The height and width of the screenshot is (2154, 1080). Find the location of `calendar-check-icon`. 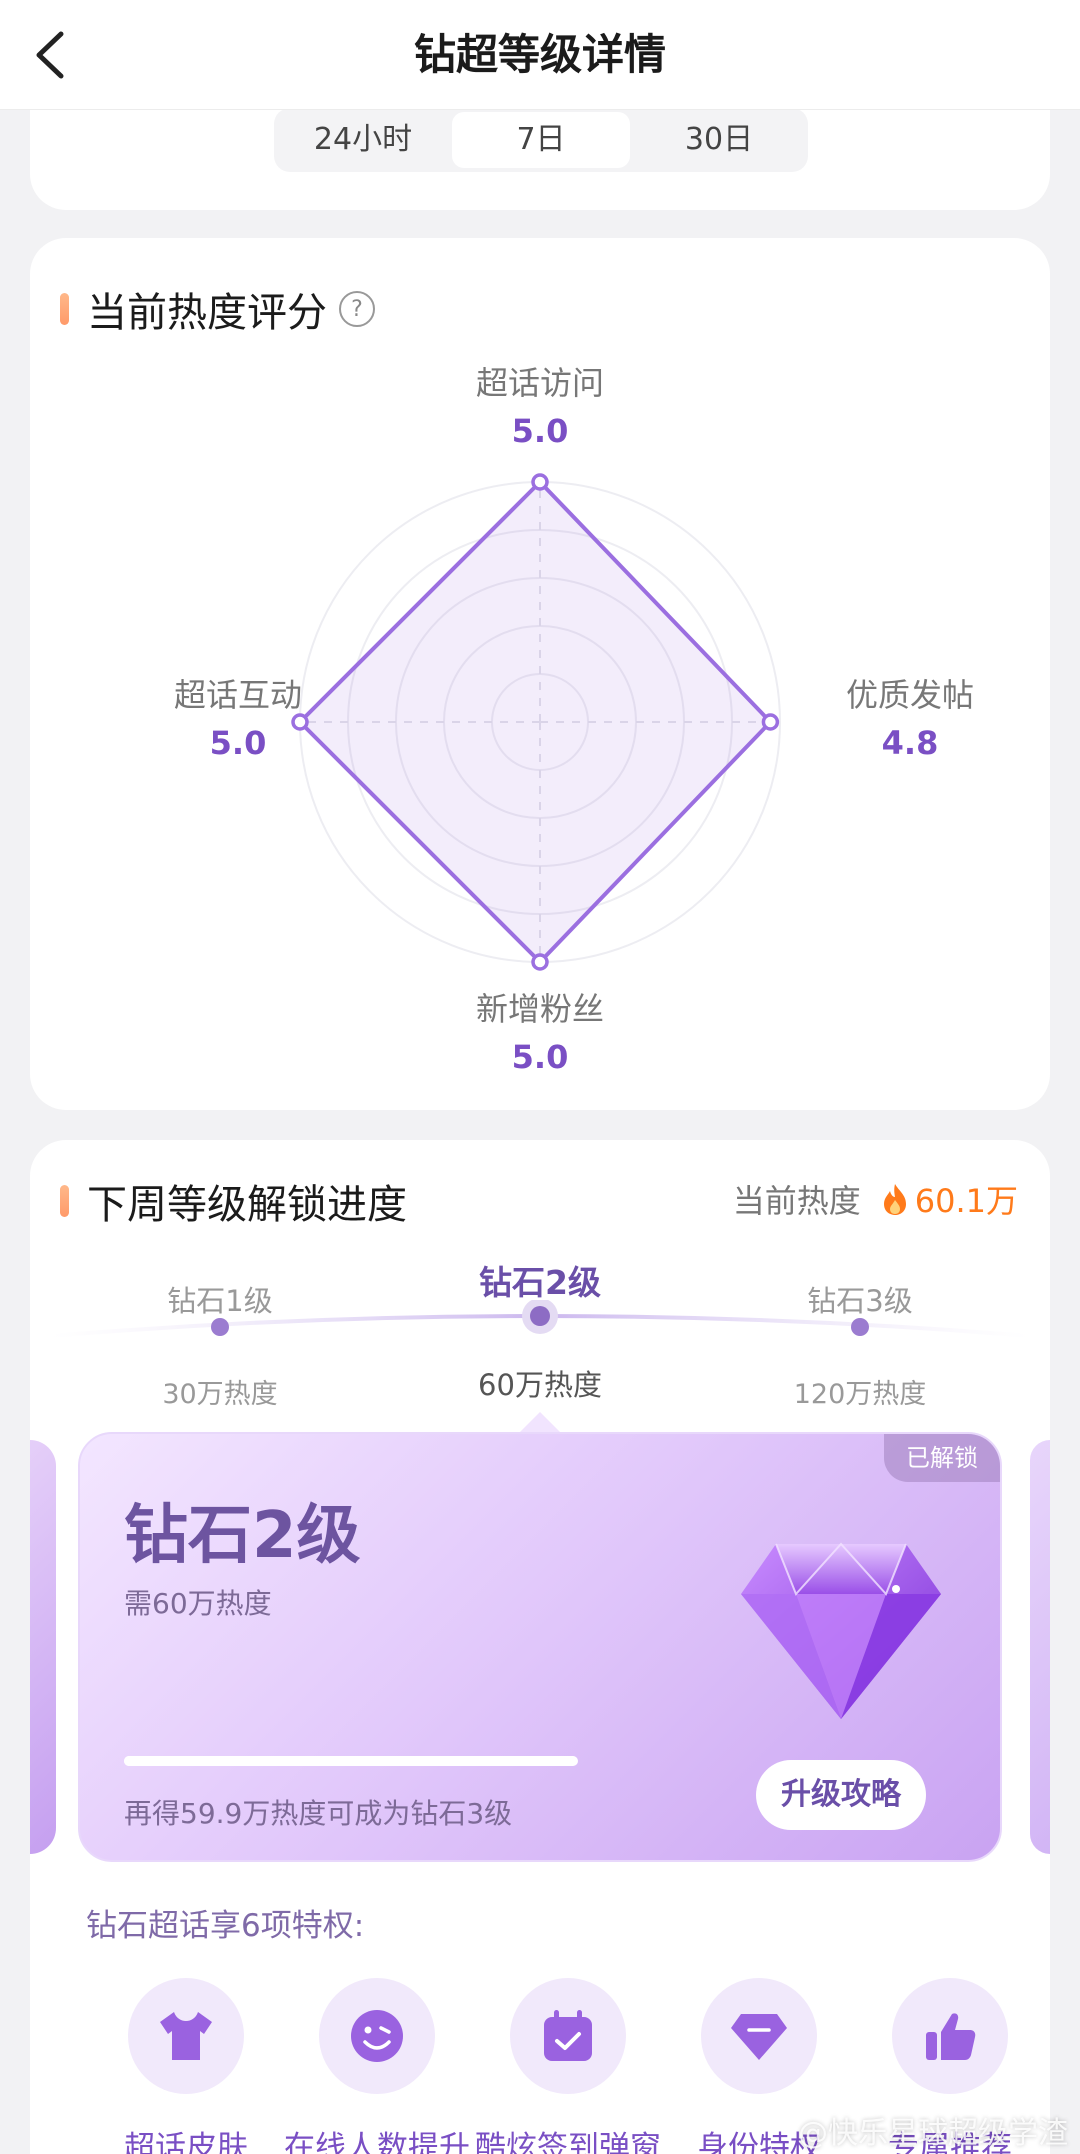

calendar-check-icon is located at coordinates (568, 2035).